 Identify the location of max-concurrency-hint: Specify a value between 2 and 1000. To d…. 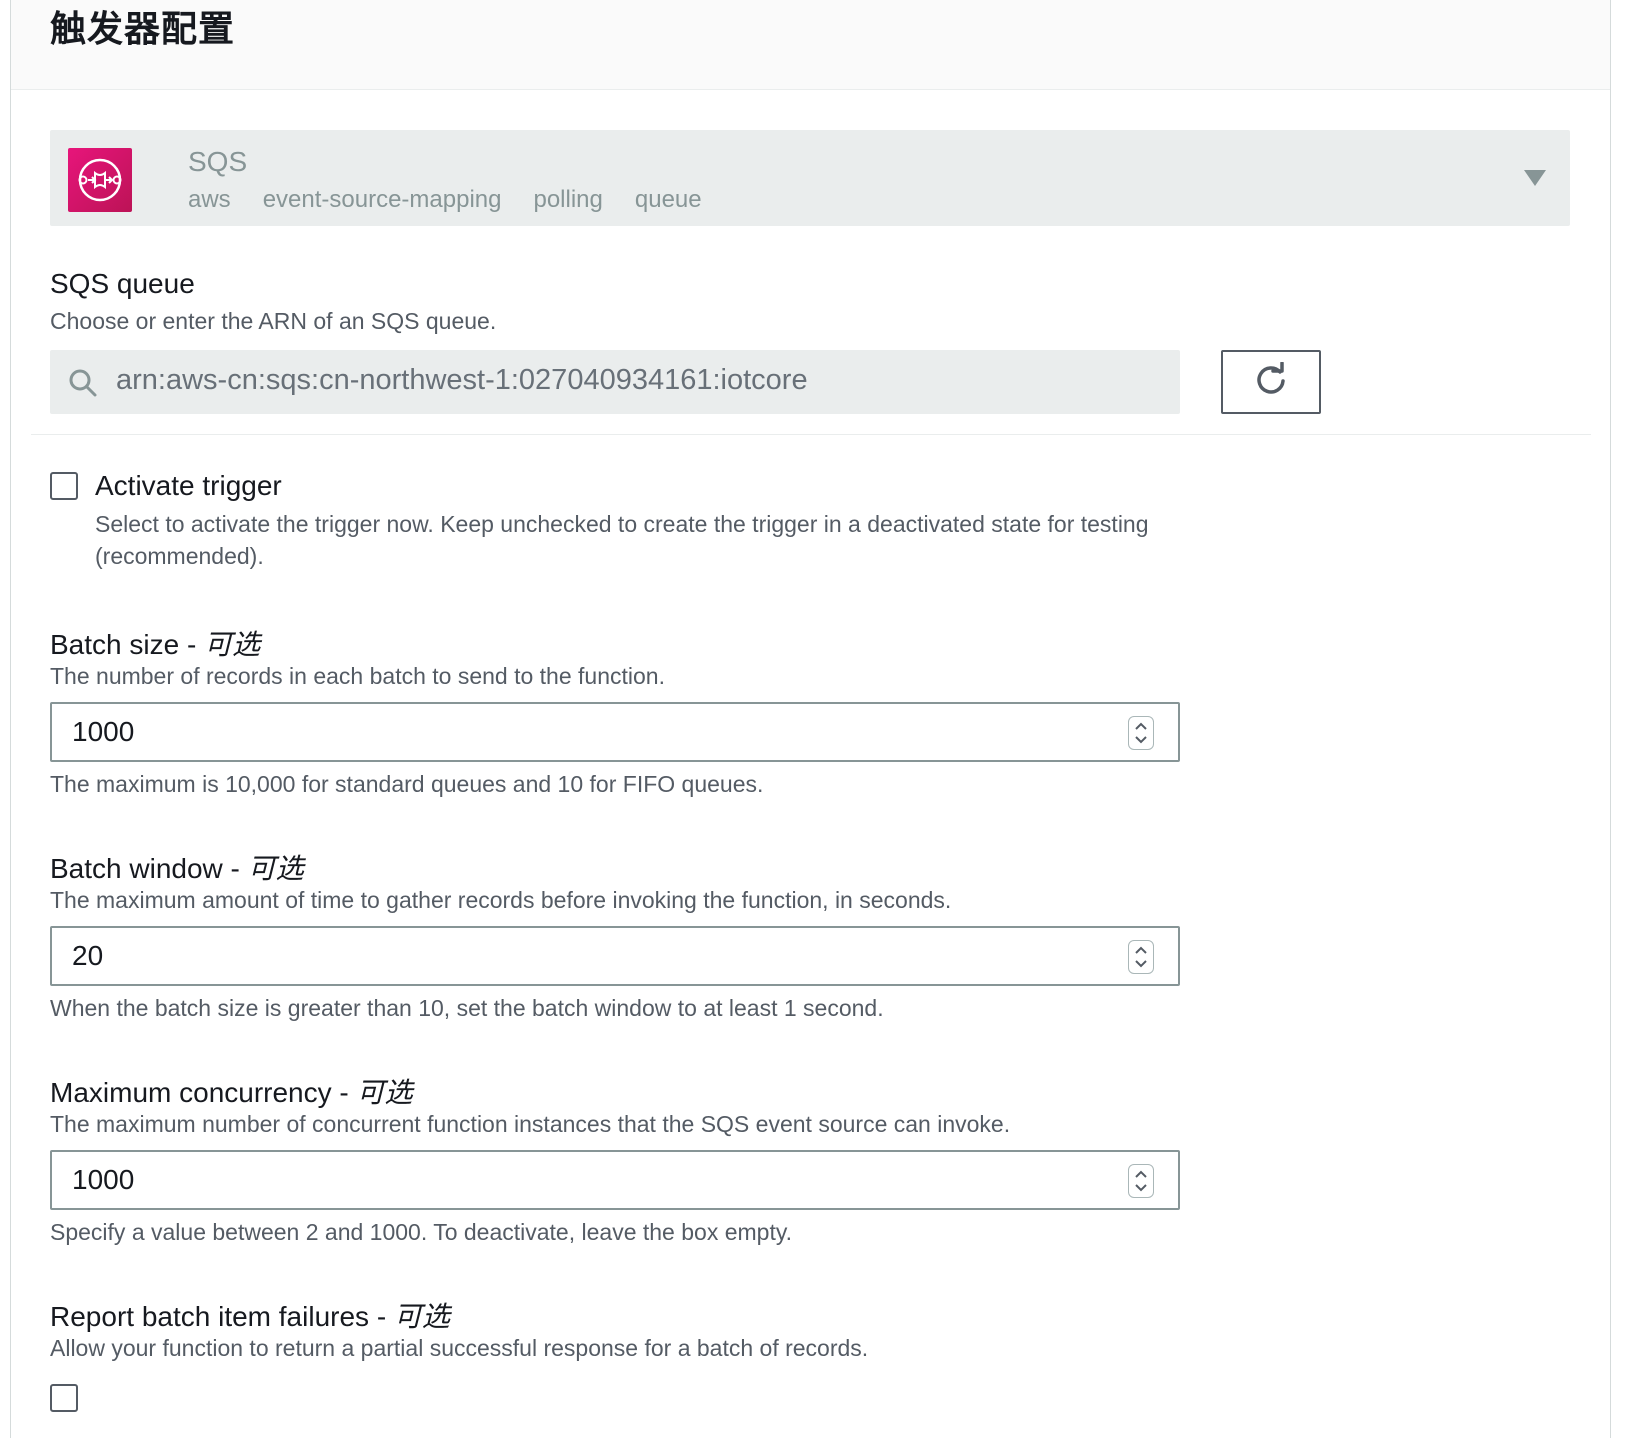
(421, 1232).